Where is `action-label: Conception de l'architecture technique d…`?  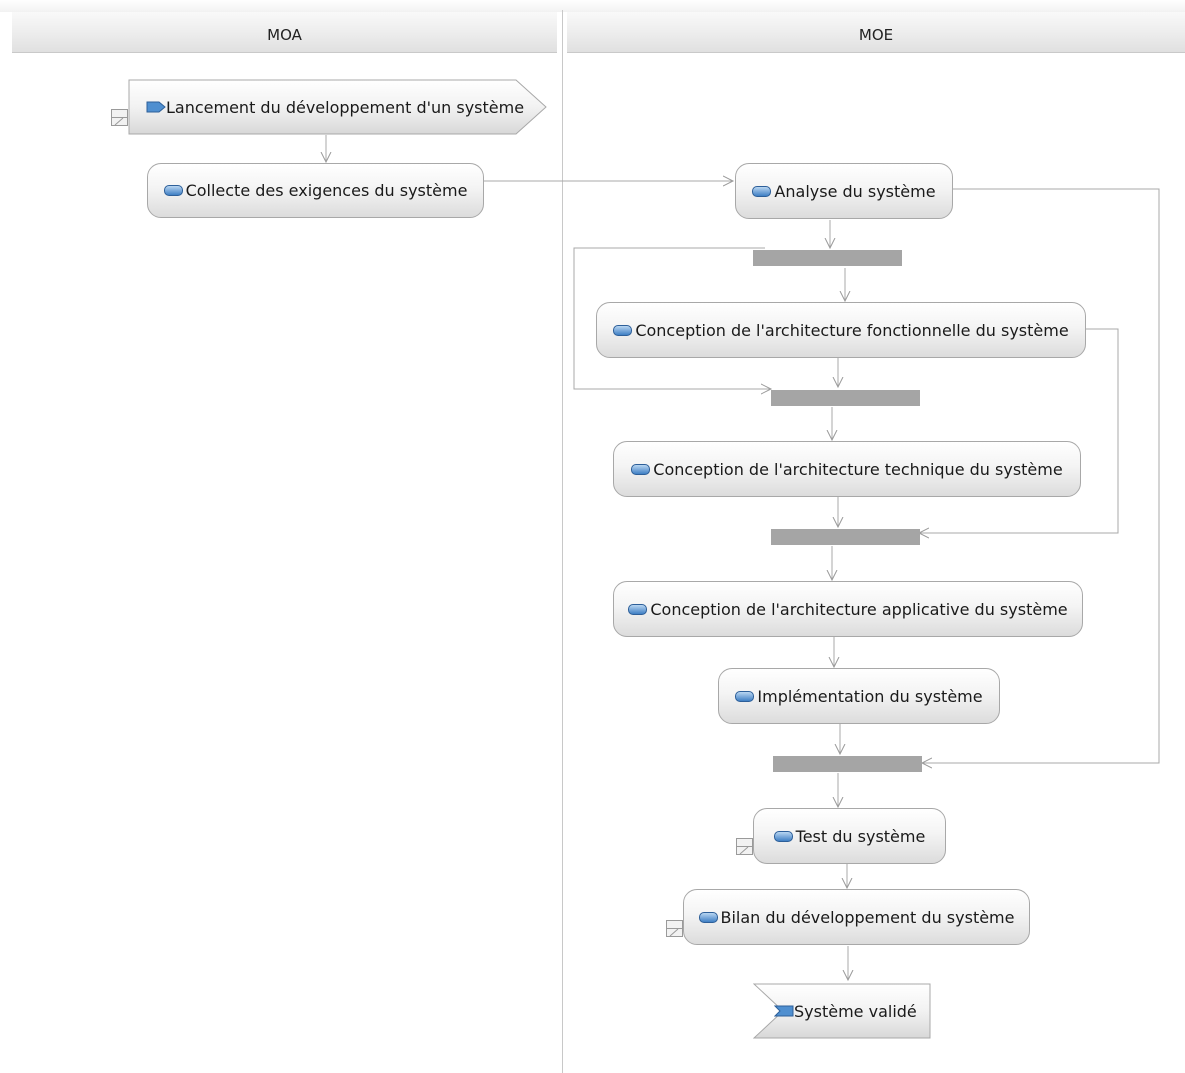 action-label: Conception de l'architecture technique d… is located at coordinates (858, 469).